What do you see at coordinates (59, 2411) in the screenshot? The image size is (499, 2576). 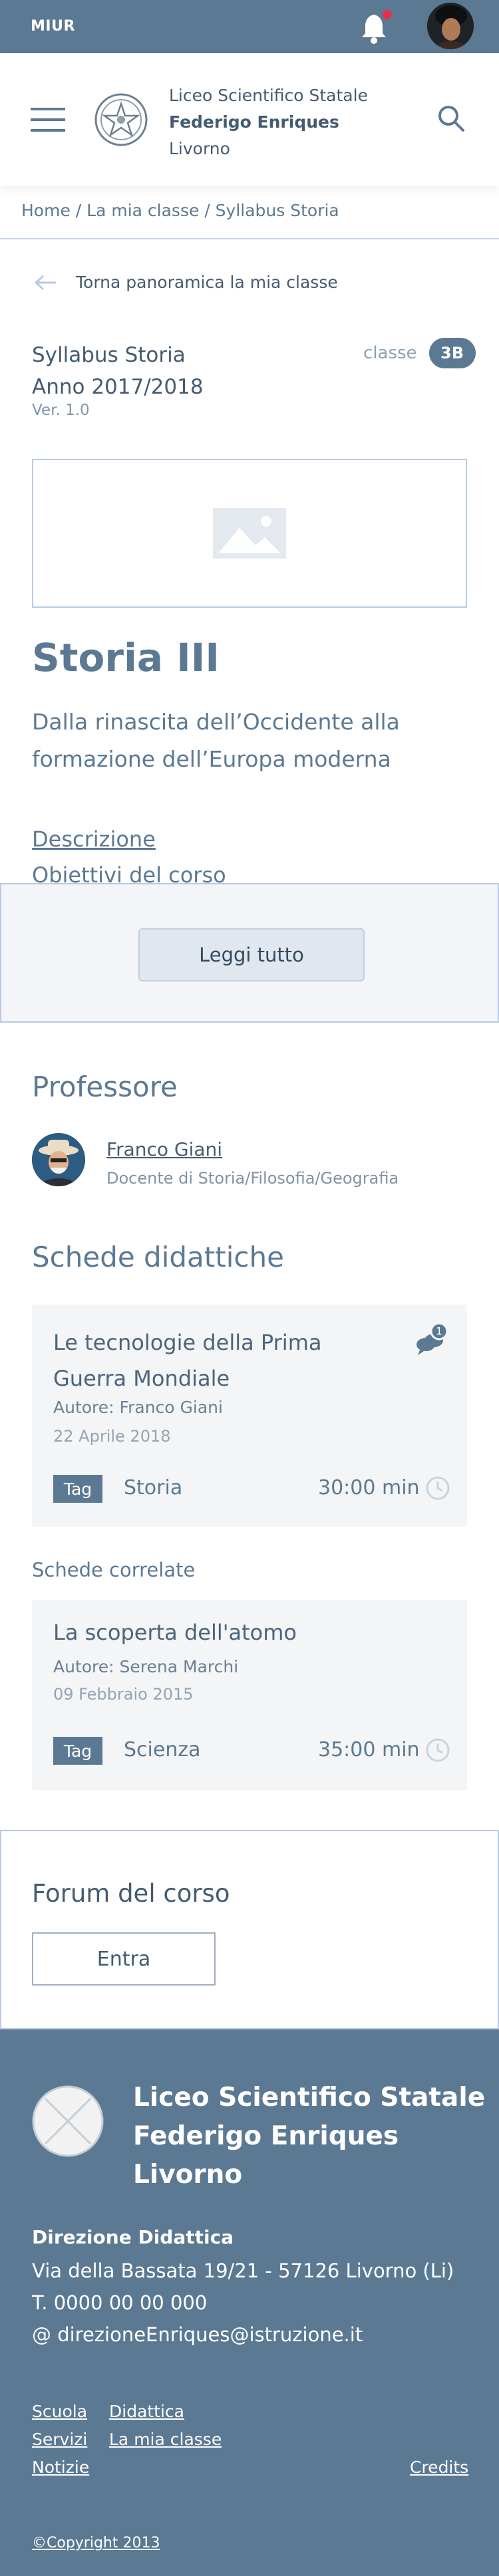 I see `footer-link-scuola: Scuola` at bounding box center [59, 2411].